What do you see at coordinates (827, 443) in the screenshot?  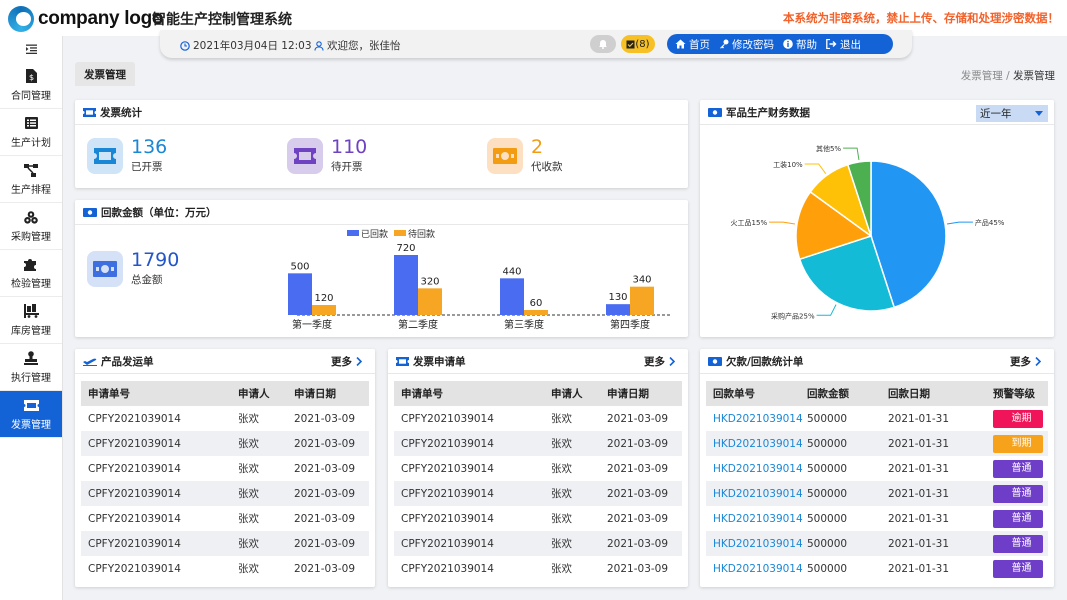 I see `table-cell: 500000` at bounding box center [827, 443].